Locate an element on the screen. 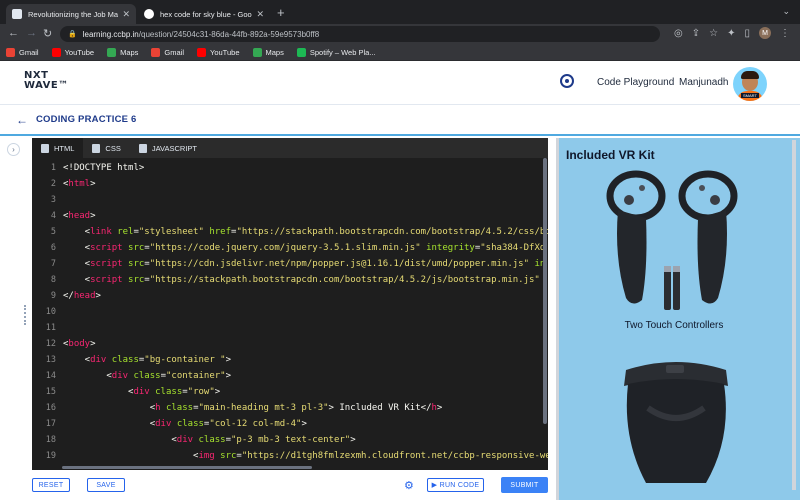 Image resolution: width=800 pixels, height=500 pixels. run-code-button: ▶ RUN CODE is located at coordinates (455, 485).